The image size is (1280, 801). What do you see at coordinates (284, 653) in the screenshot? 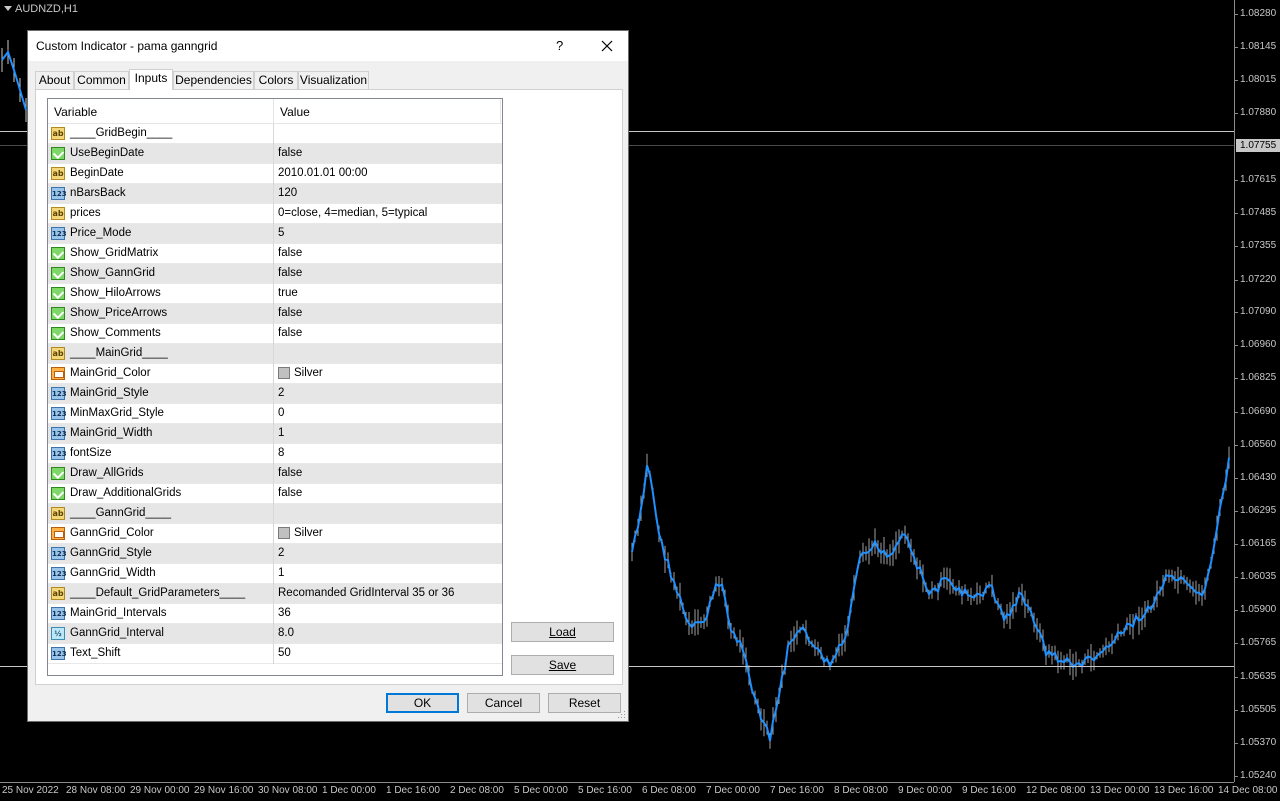
I see `input-value: 50` at bounding box center [284, 653].